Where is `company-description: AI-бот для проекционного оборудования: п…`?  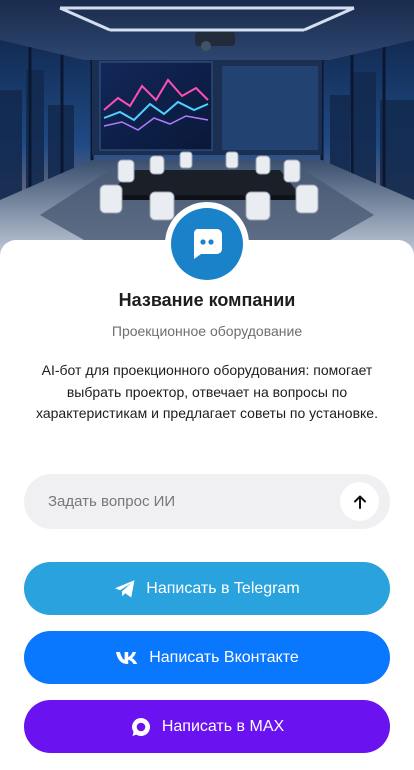 company-description: AI-бот для проекционного оборудования: п… is located at coordinates (207, 391).